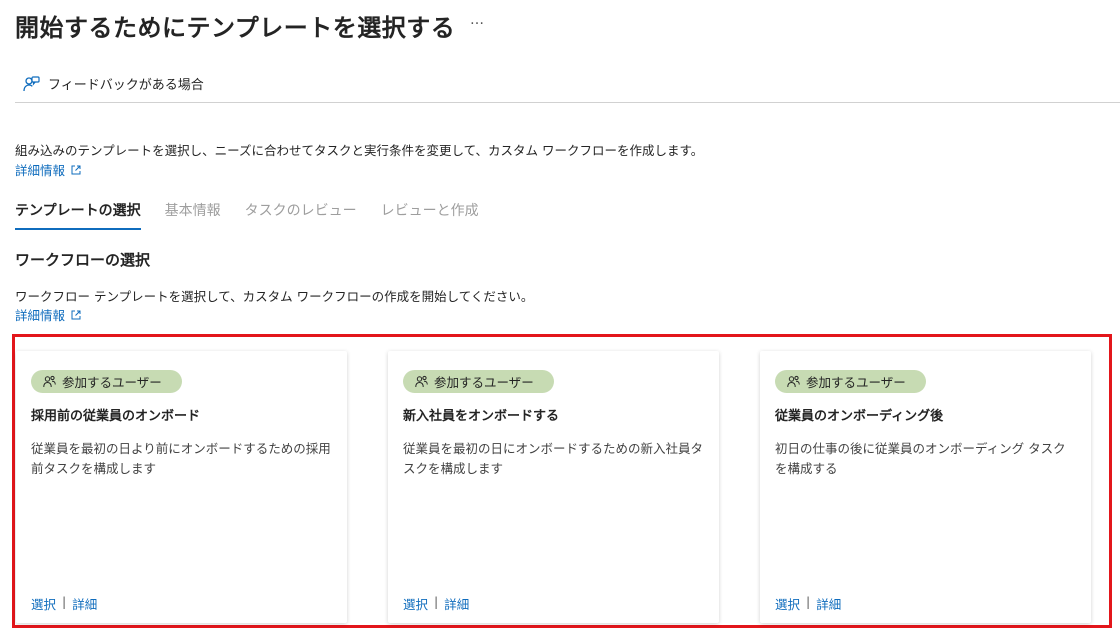  What do you see at coordinates (430, 215) in the screenshot?
I see `tab-review-create: レビューと作成` at bounding box center [430, 215].